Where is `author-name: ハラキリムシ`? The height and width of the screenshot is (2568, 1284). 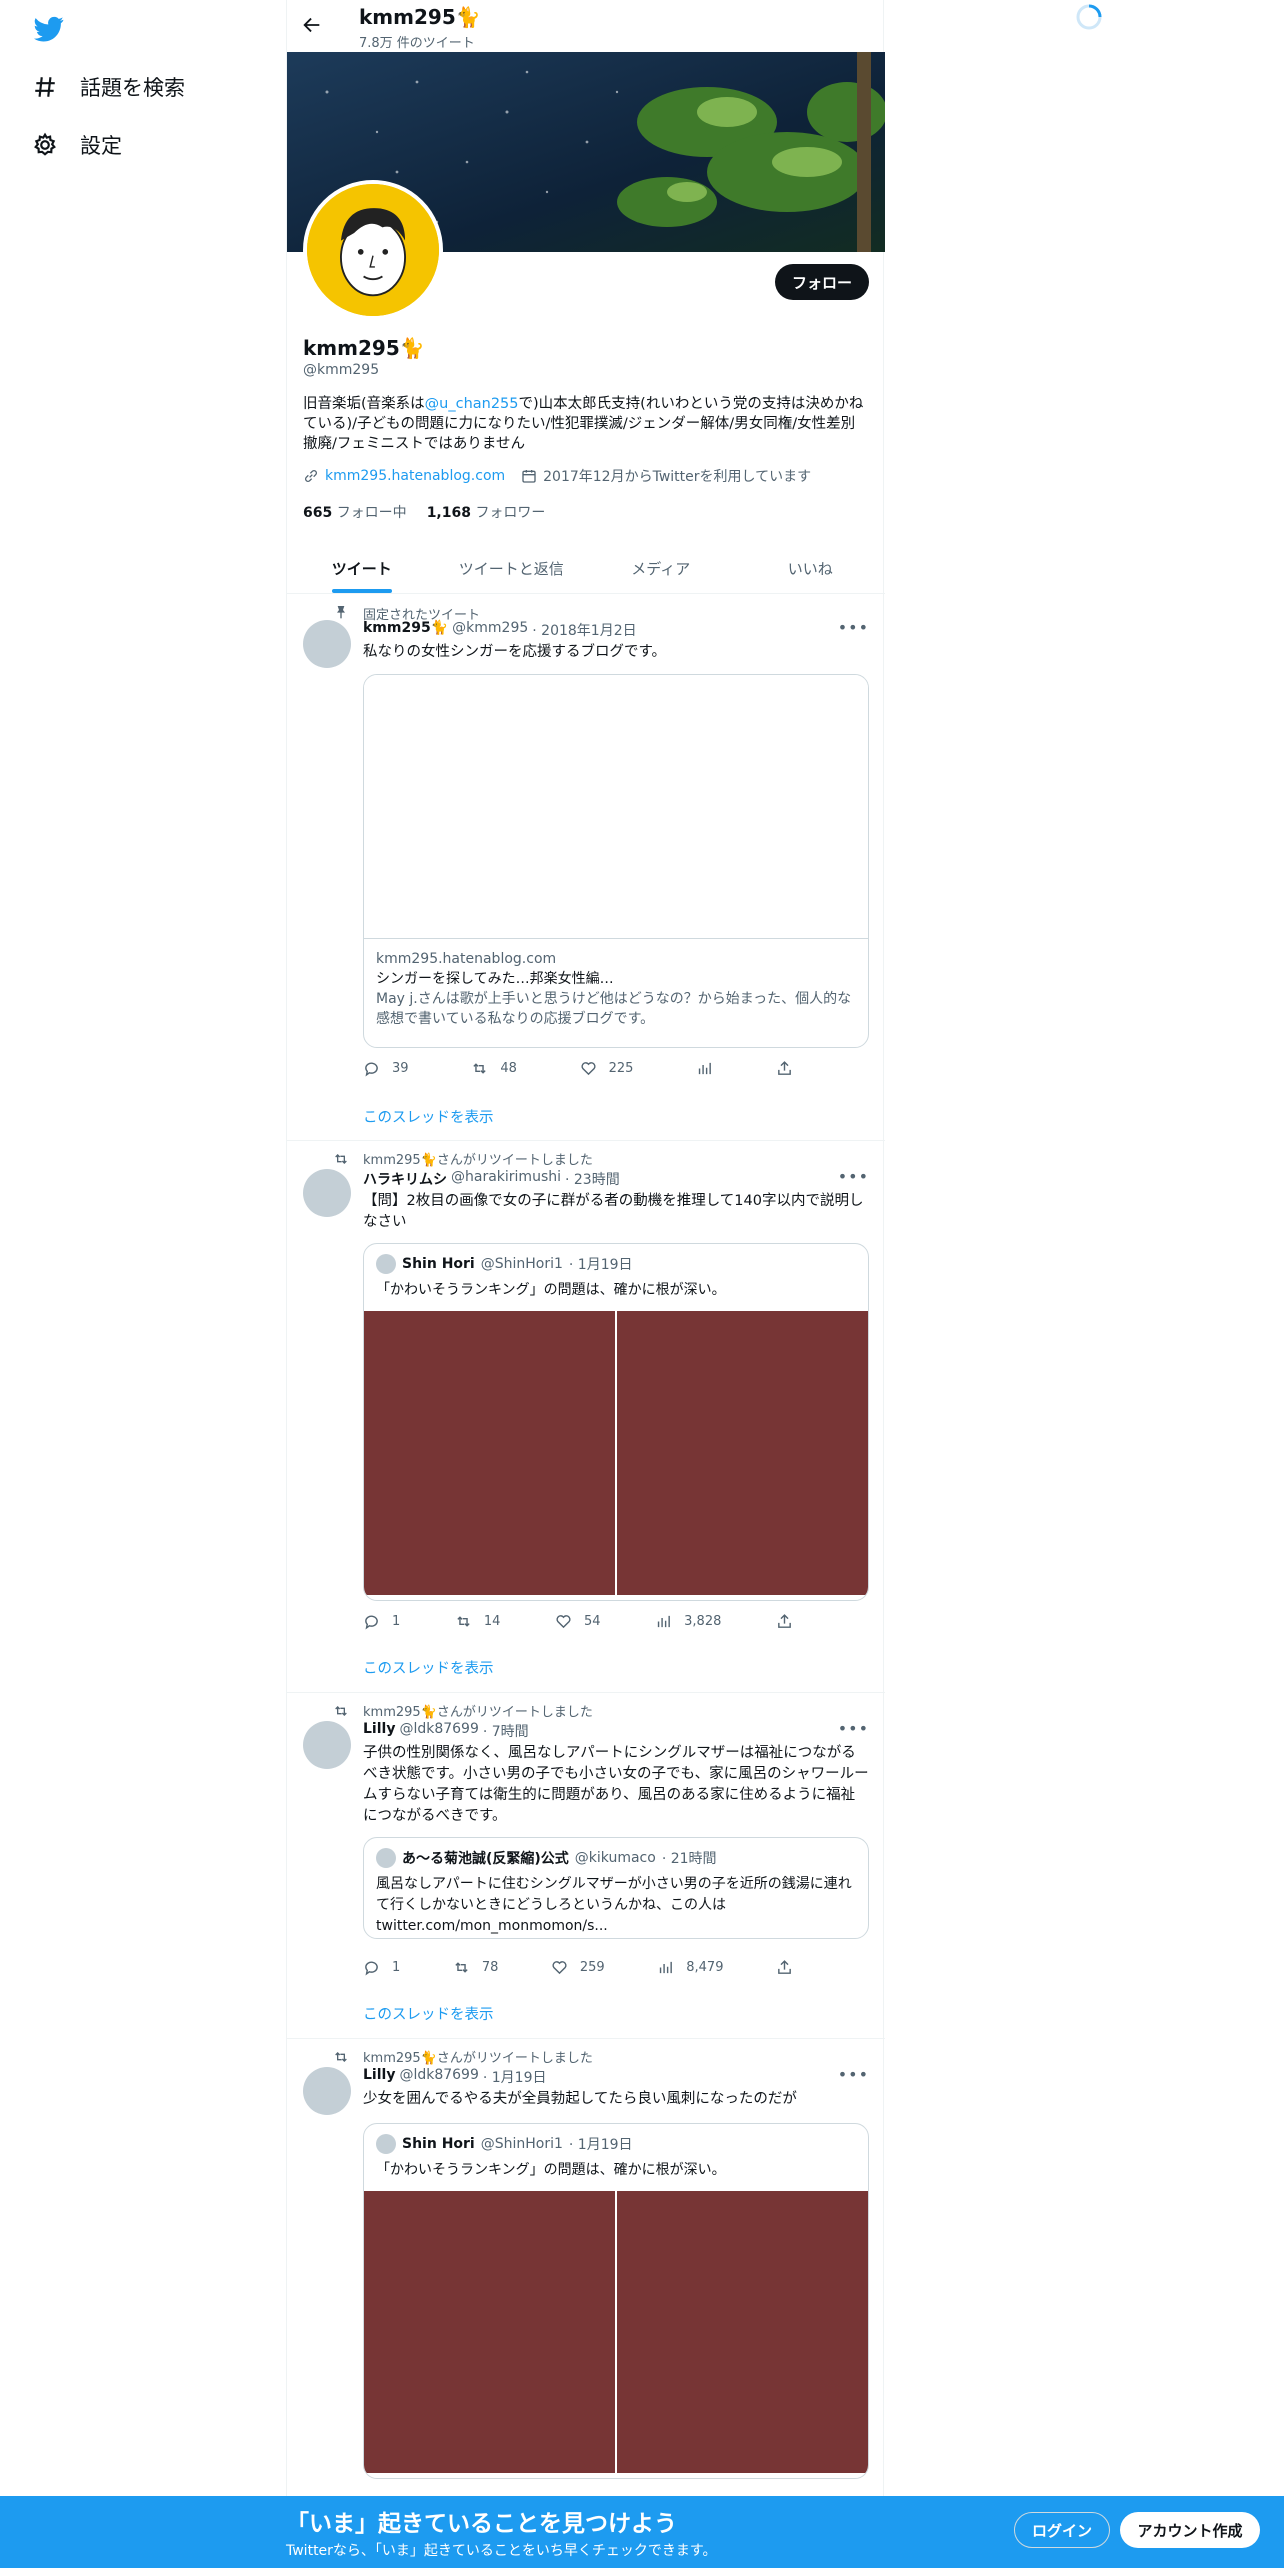
author-name: ハラキリムシ is located at coordinates (405, 1179).